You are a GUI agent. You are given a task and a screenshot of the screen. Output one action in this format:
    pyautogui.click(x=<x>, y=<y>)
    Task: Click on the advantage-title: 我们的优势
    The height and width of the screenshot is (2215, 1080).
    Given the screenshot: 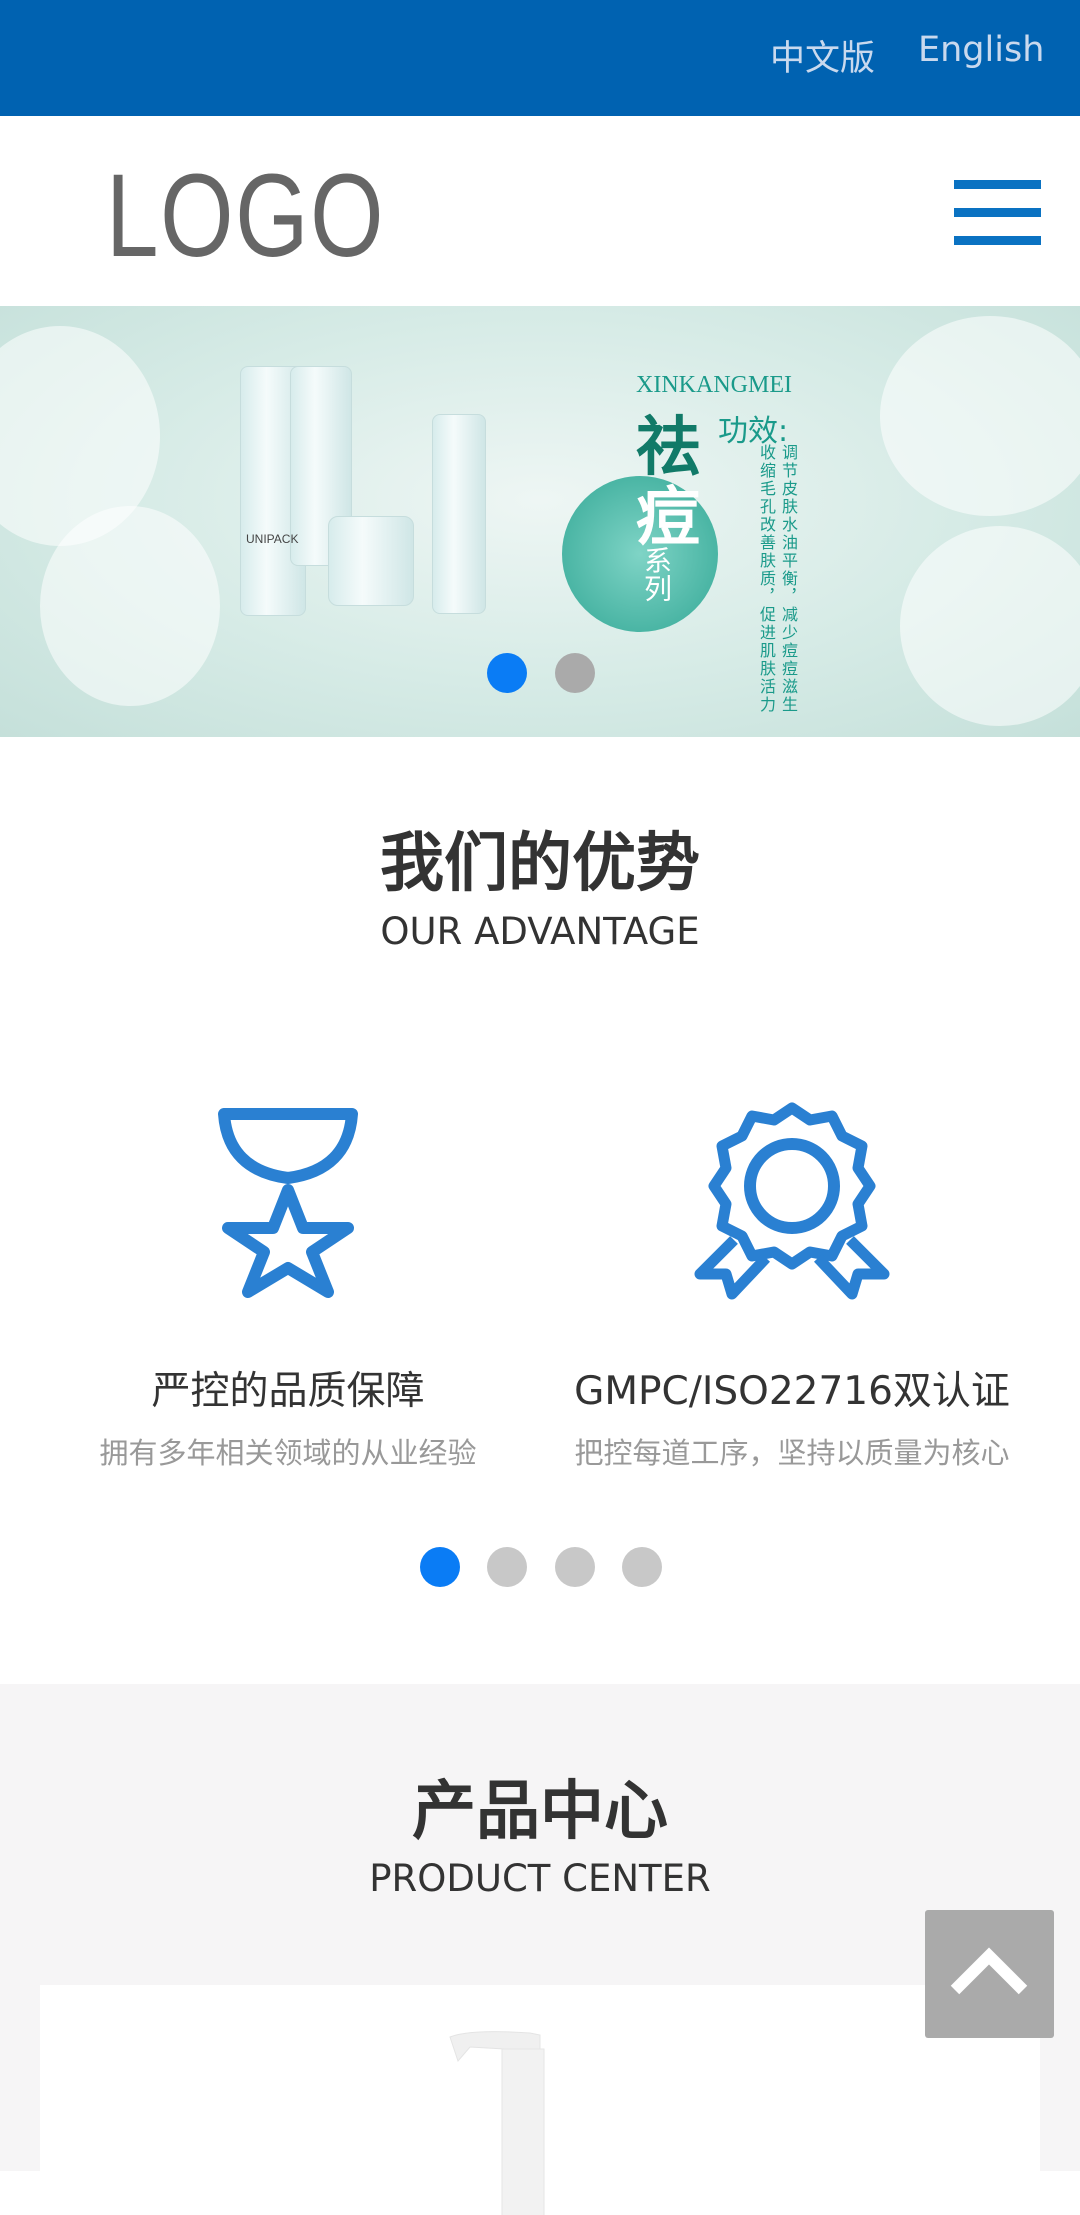 What is the action you would take?
    pyautogui.click(x=540, y=864)
    